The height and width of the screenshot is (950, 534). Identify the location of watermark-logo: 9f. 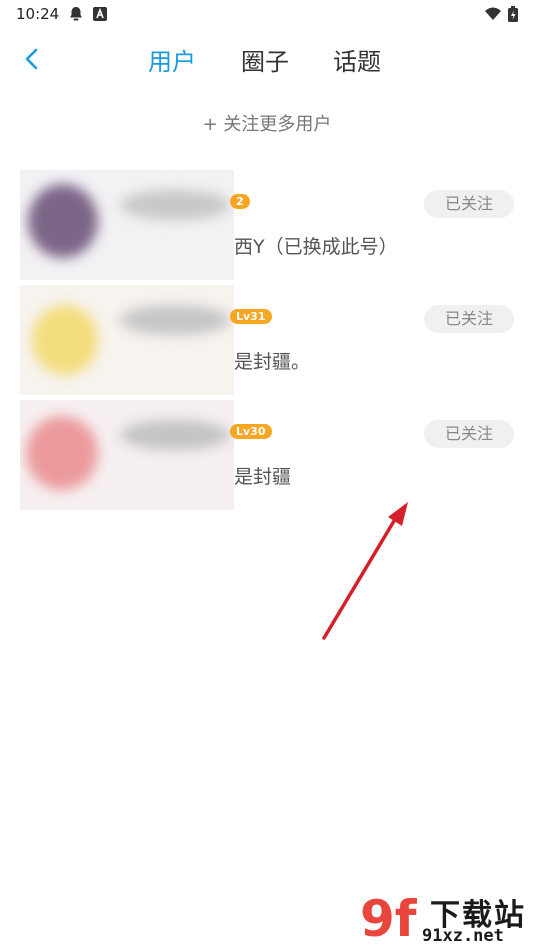
(388, 919).